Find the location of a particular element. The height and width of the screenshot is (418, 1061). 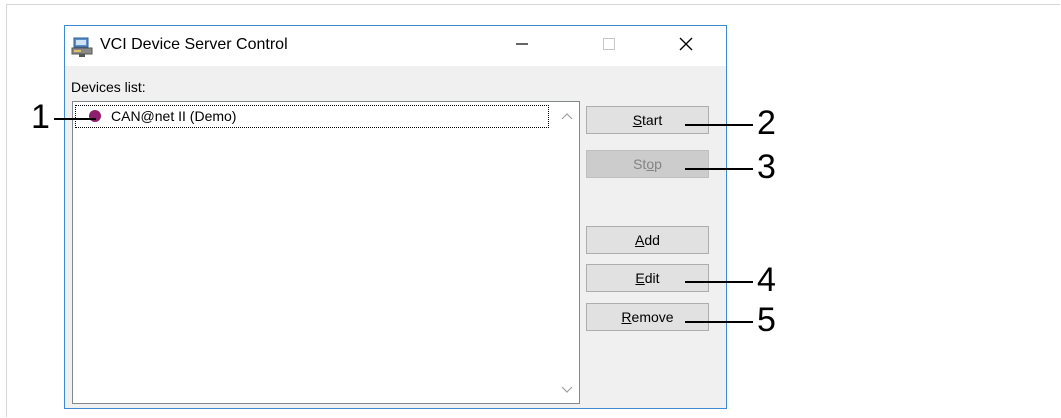

devices-list-label: Devices list: is located at coordinates (108, 87).